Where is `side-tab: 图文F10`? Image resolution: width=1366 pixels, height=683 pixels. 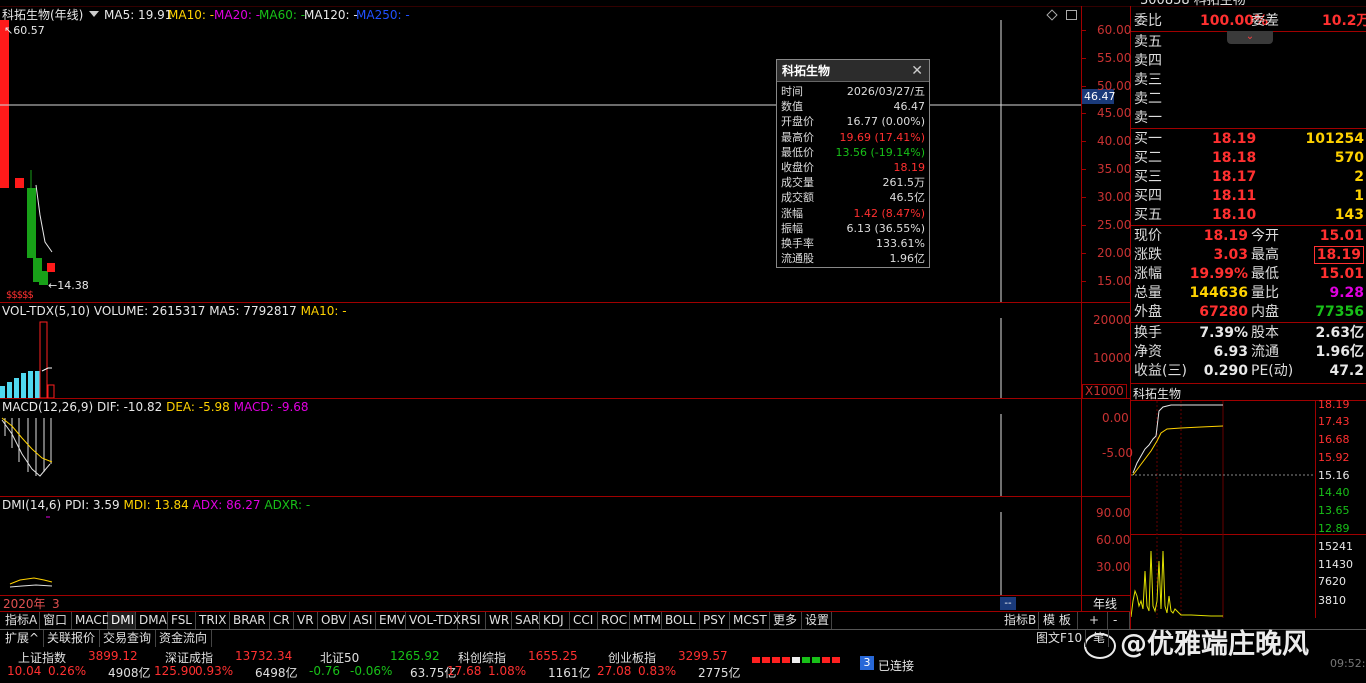 side-tab: 图文F10 is located at coordinates (1060, 638).